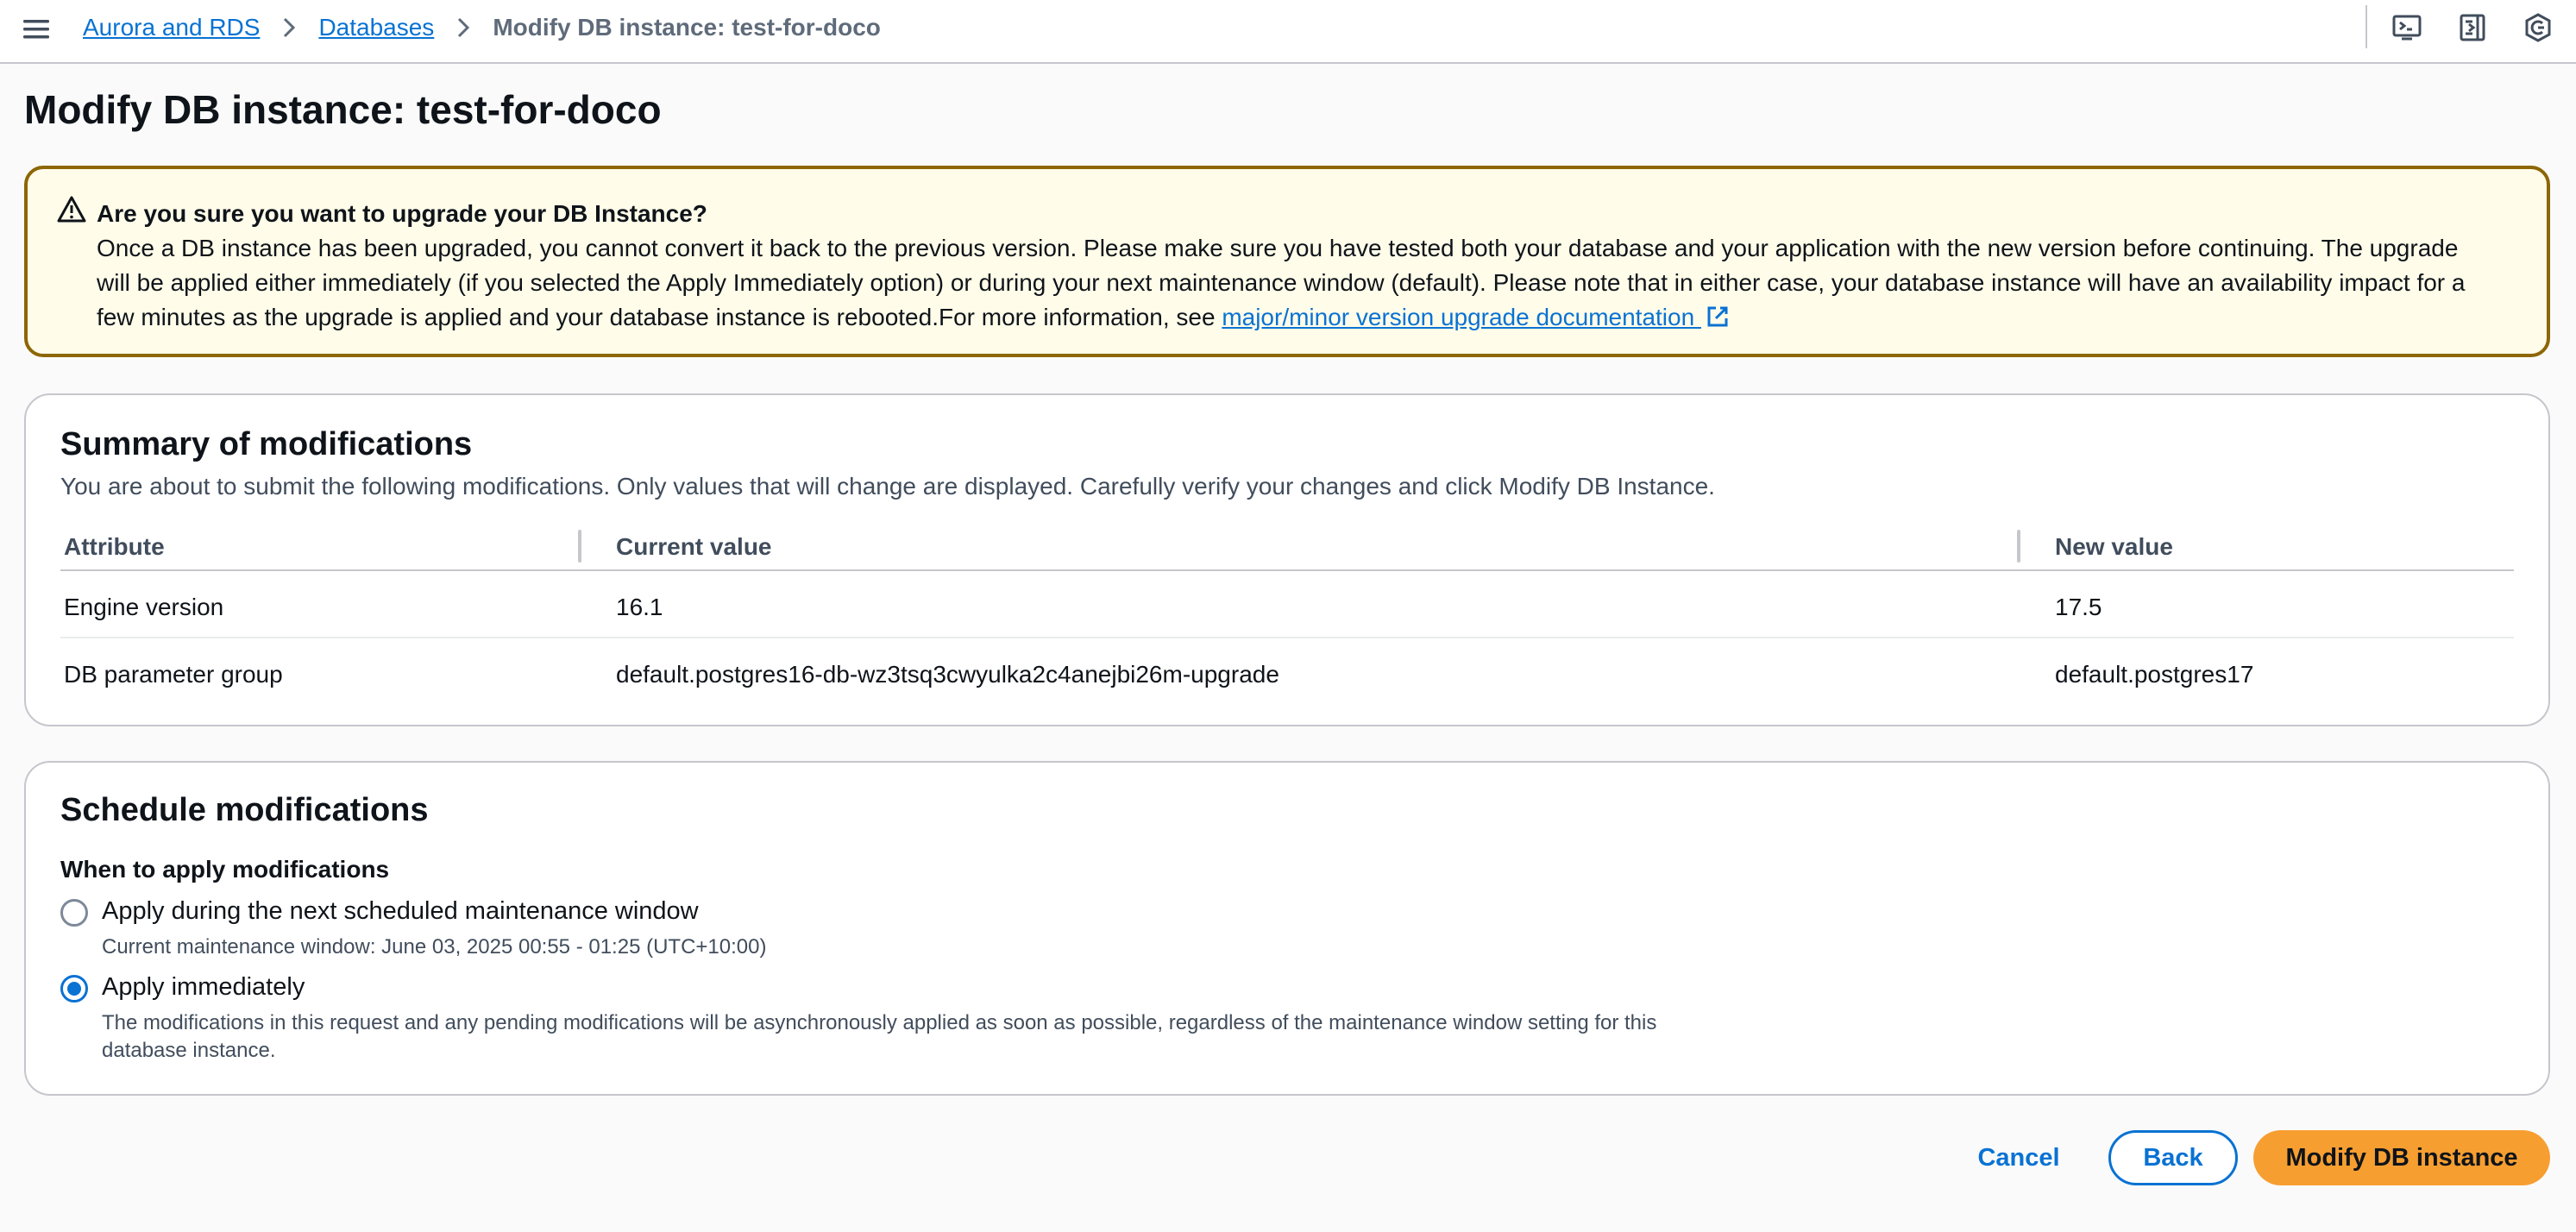 The image size is (2576, 1232). Describe the element at coordinates (2018, 1158) in the screenshot. I see `cancel-button: Cancel` at that location.